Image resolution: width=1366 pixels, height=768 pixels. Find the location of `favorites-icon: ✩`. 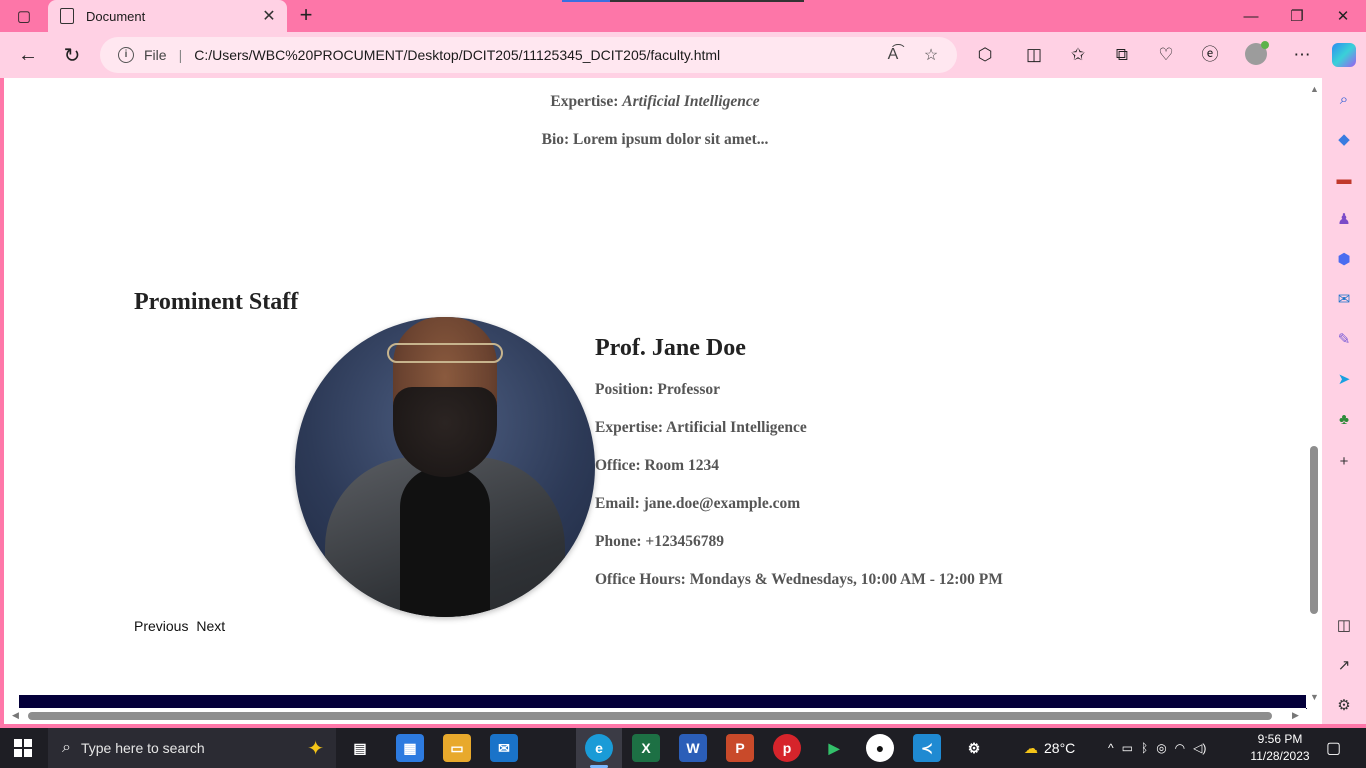

favorites-icon: ✩ is located at coordinates (1078, 55).